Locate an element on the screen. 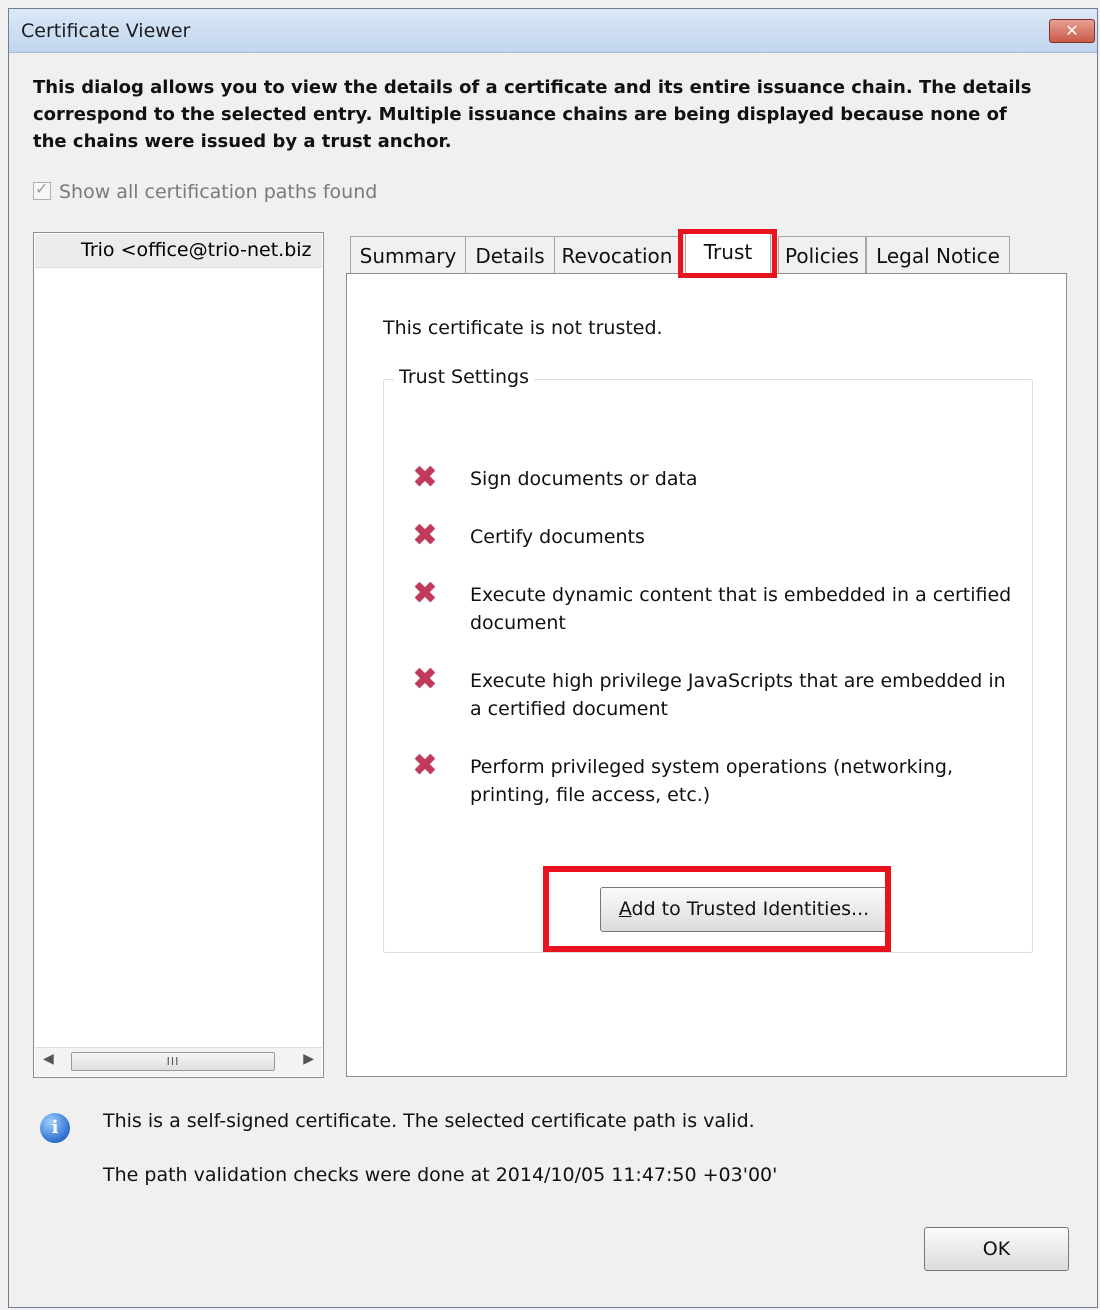 Image resolution: width=1100 pixels, height=1310 pixels. tab-label: Policies is located at coordinates (822, 256).